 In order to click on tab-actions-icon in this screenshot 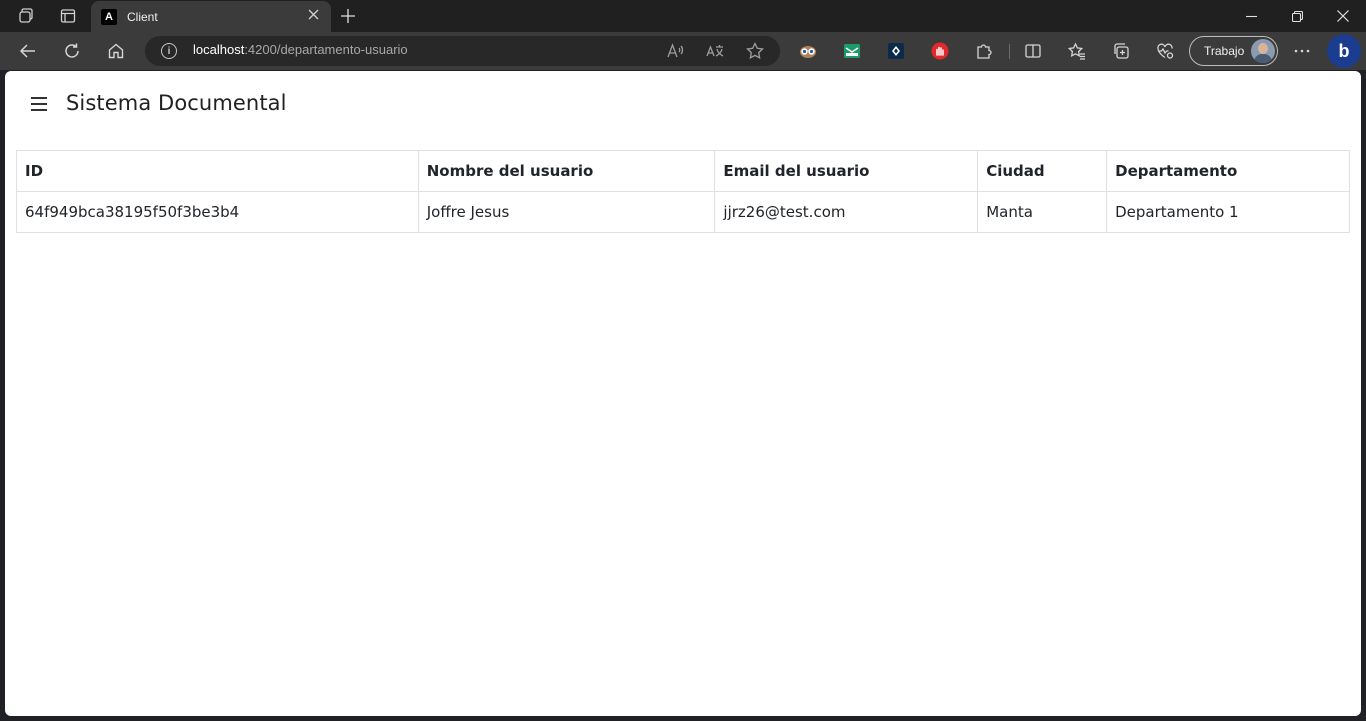, I will do `click(68, 16)`.